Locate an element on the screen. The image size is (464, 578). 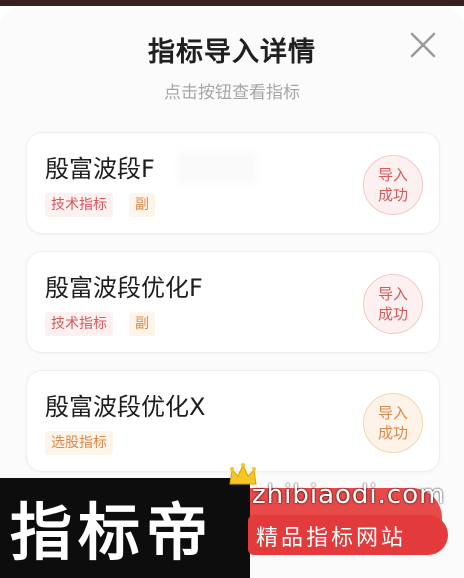
blurred-area is located at coordinates (217, 168).